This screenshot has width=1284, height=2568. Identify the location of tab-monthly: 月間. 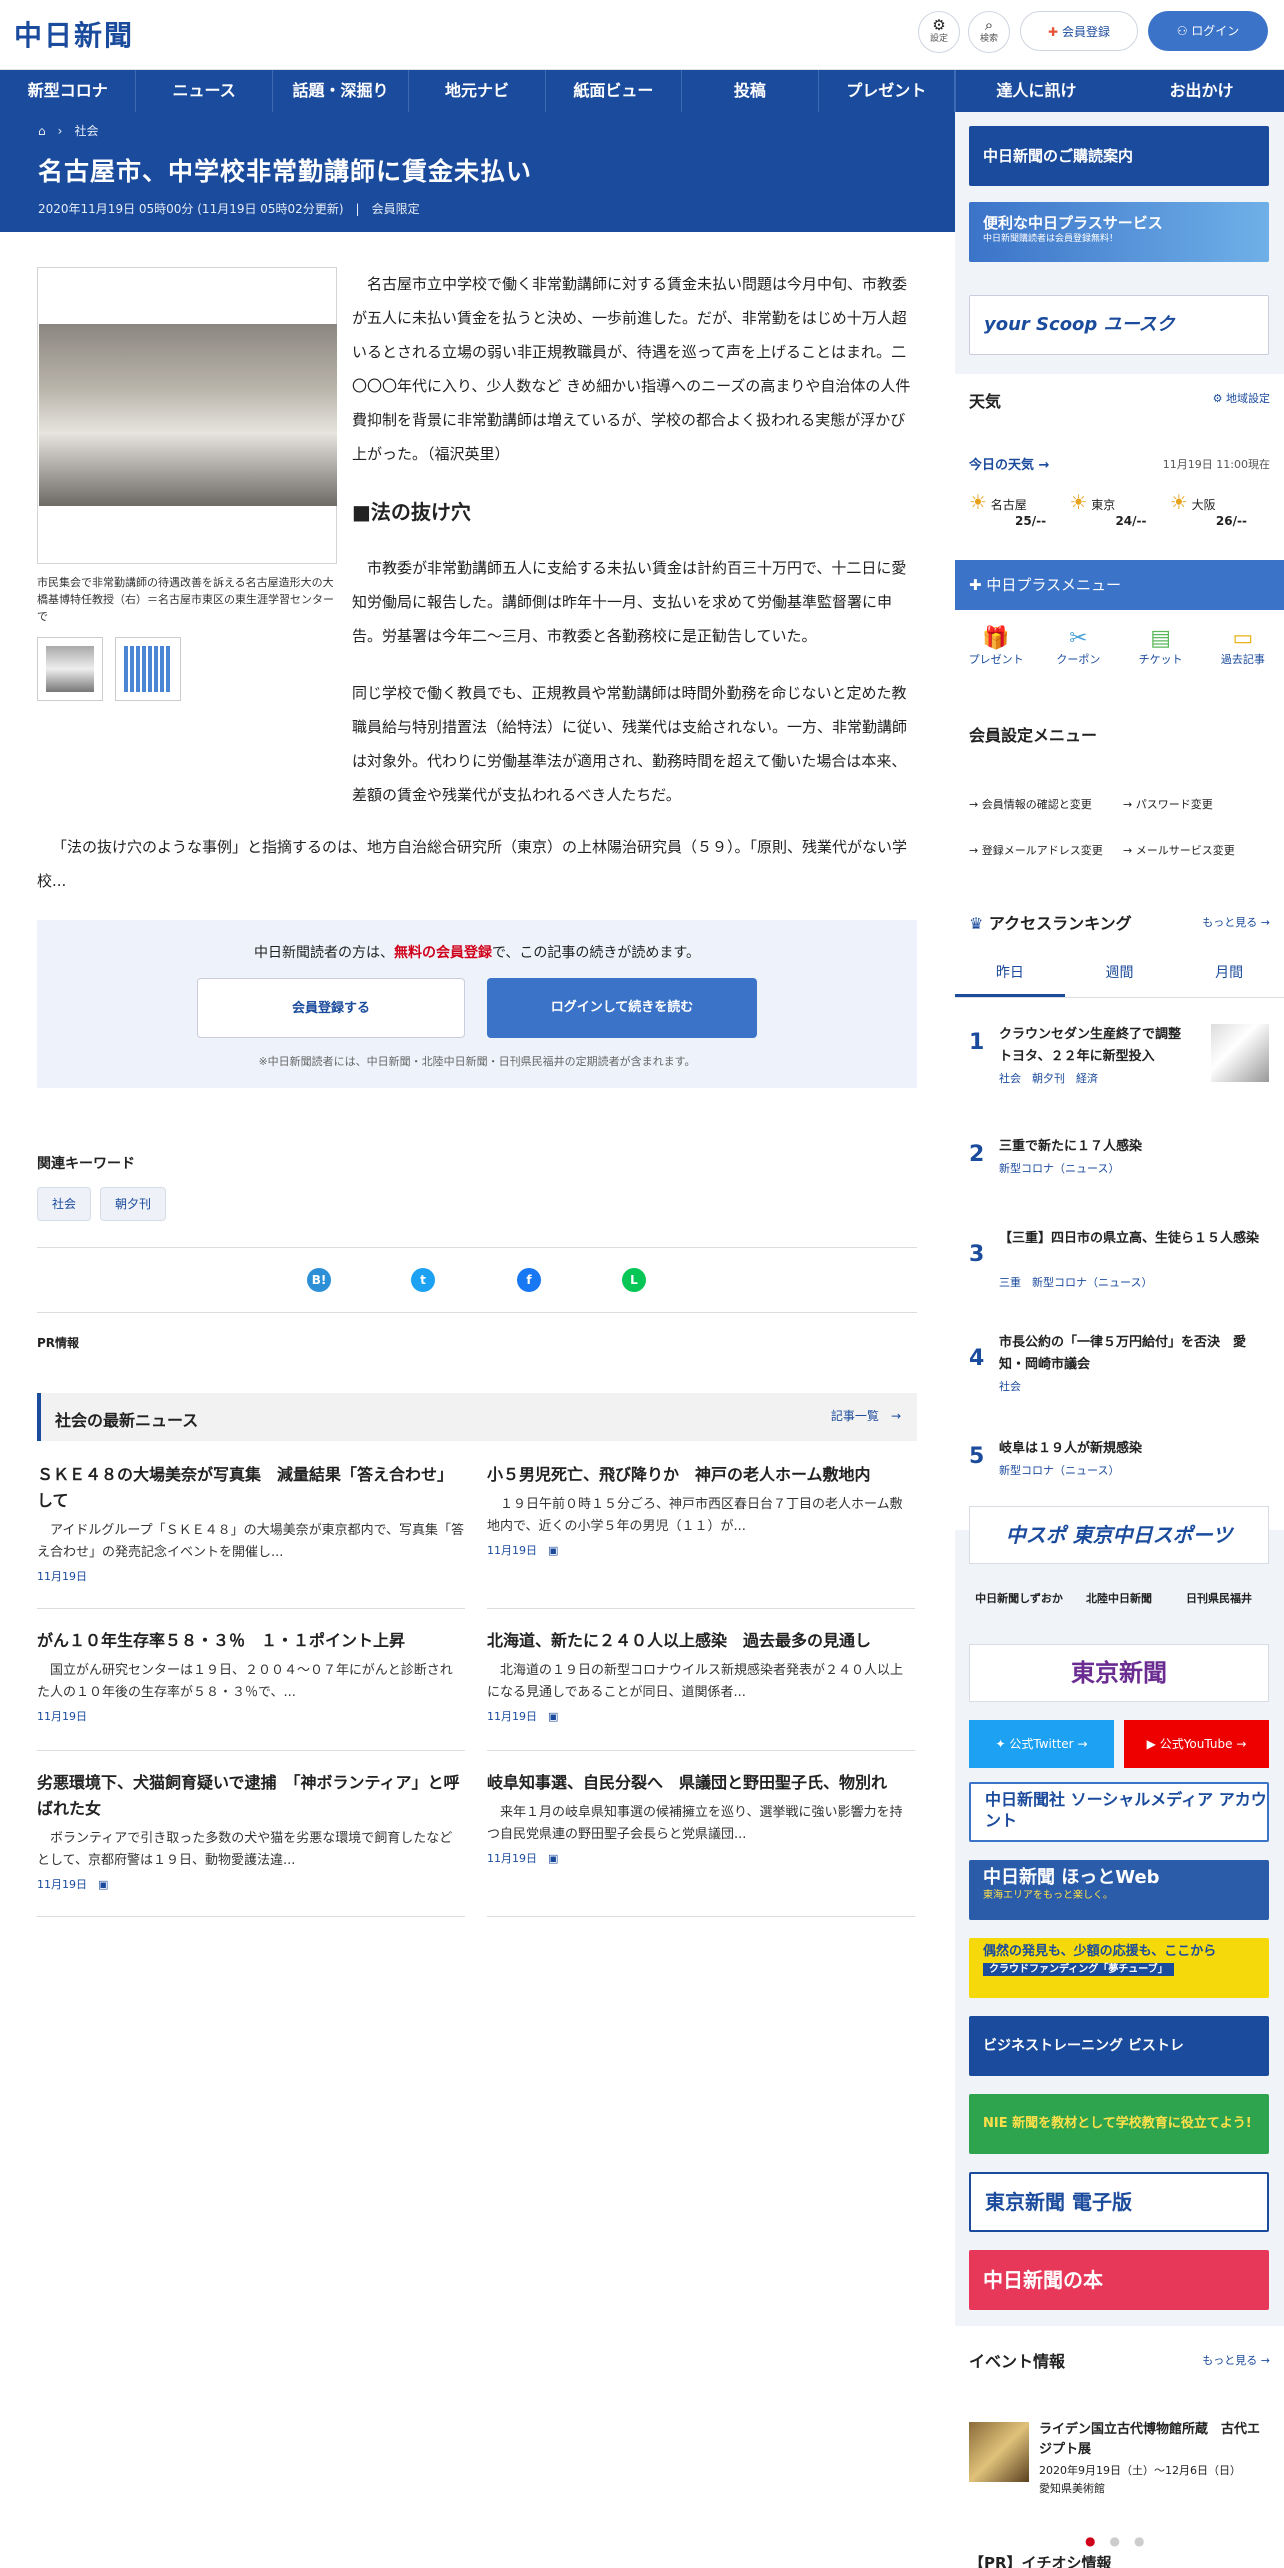
(1229, 973).